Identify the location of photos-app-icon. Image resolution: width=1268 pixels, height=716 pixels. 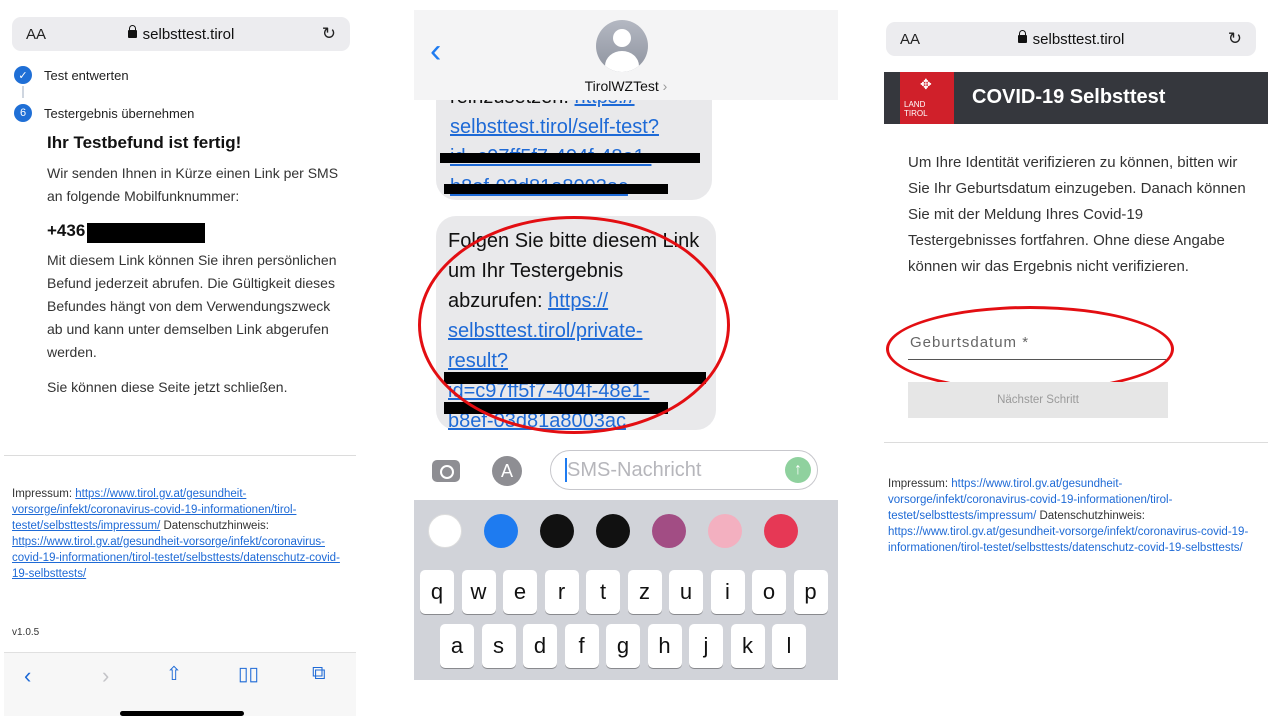
(445, 531).